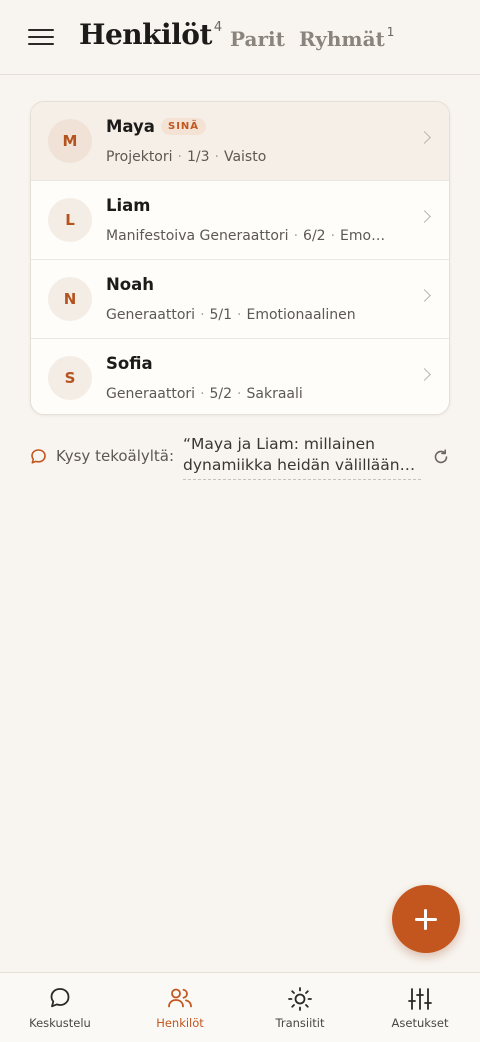 The height and width of the screenshot is (1042, 480). I want to click on person-authority: Sakraali, so click(274, 394).